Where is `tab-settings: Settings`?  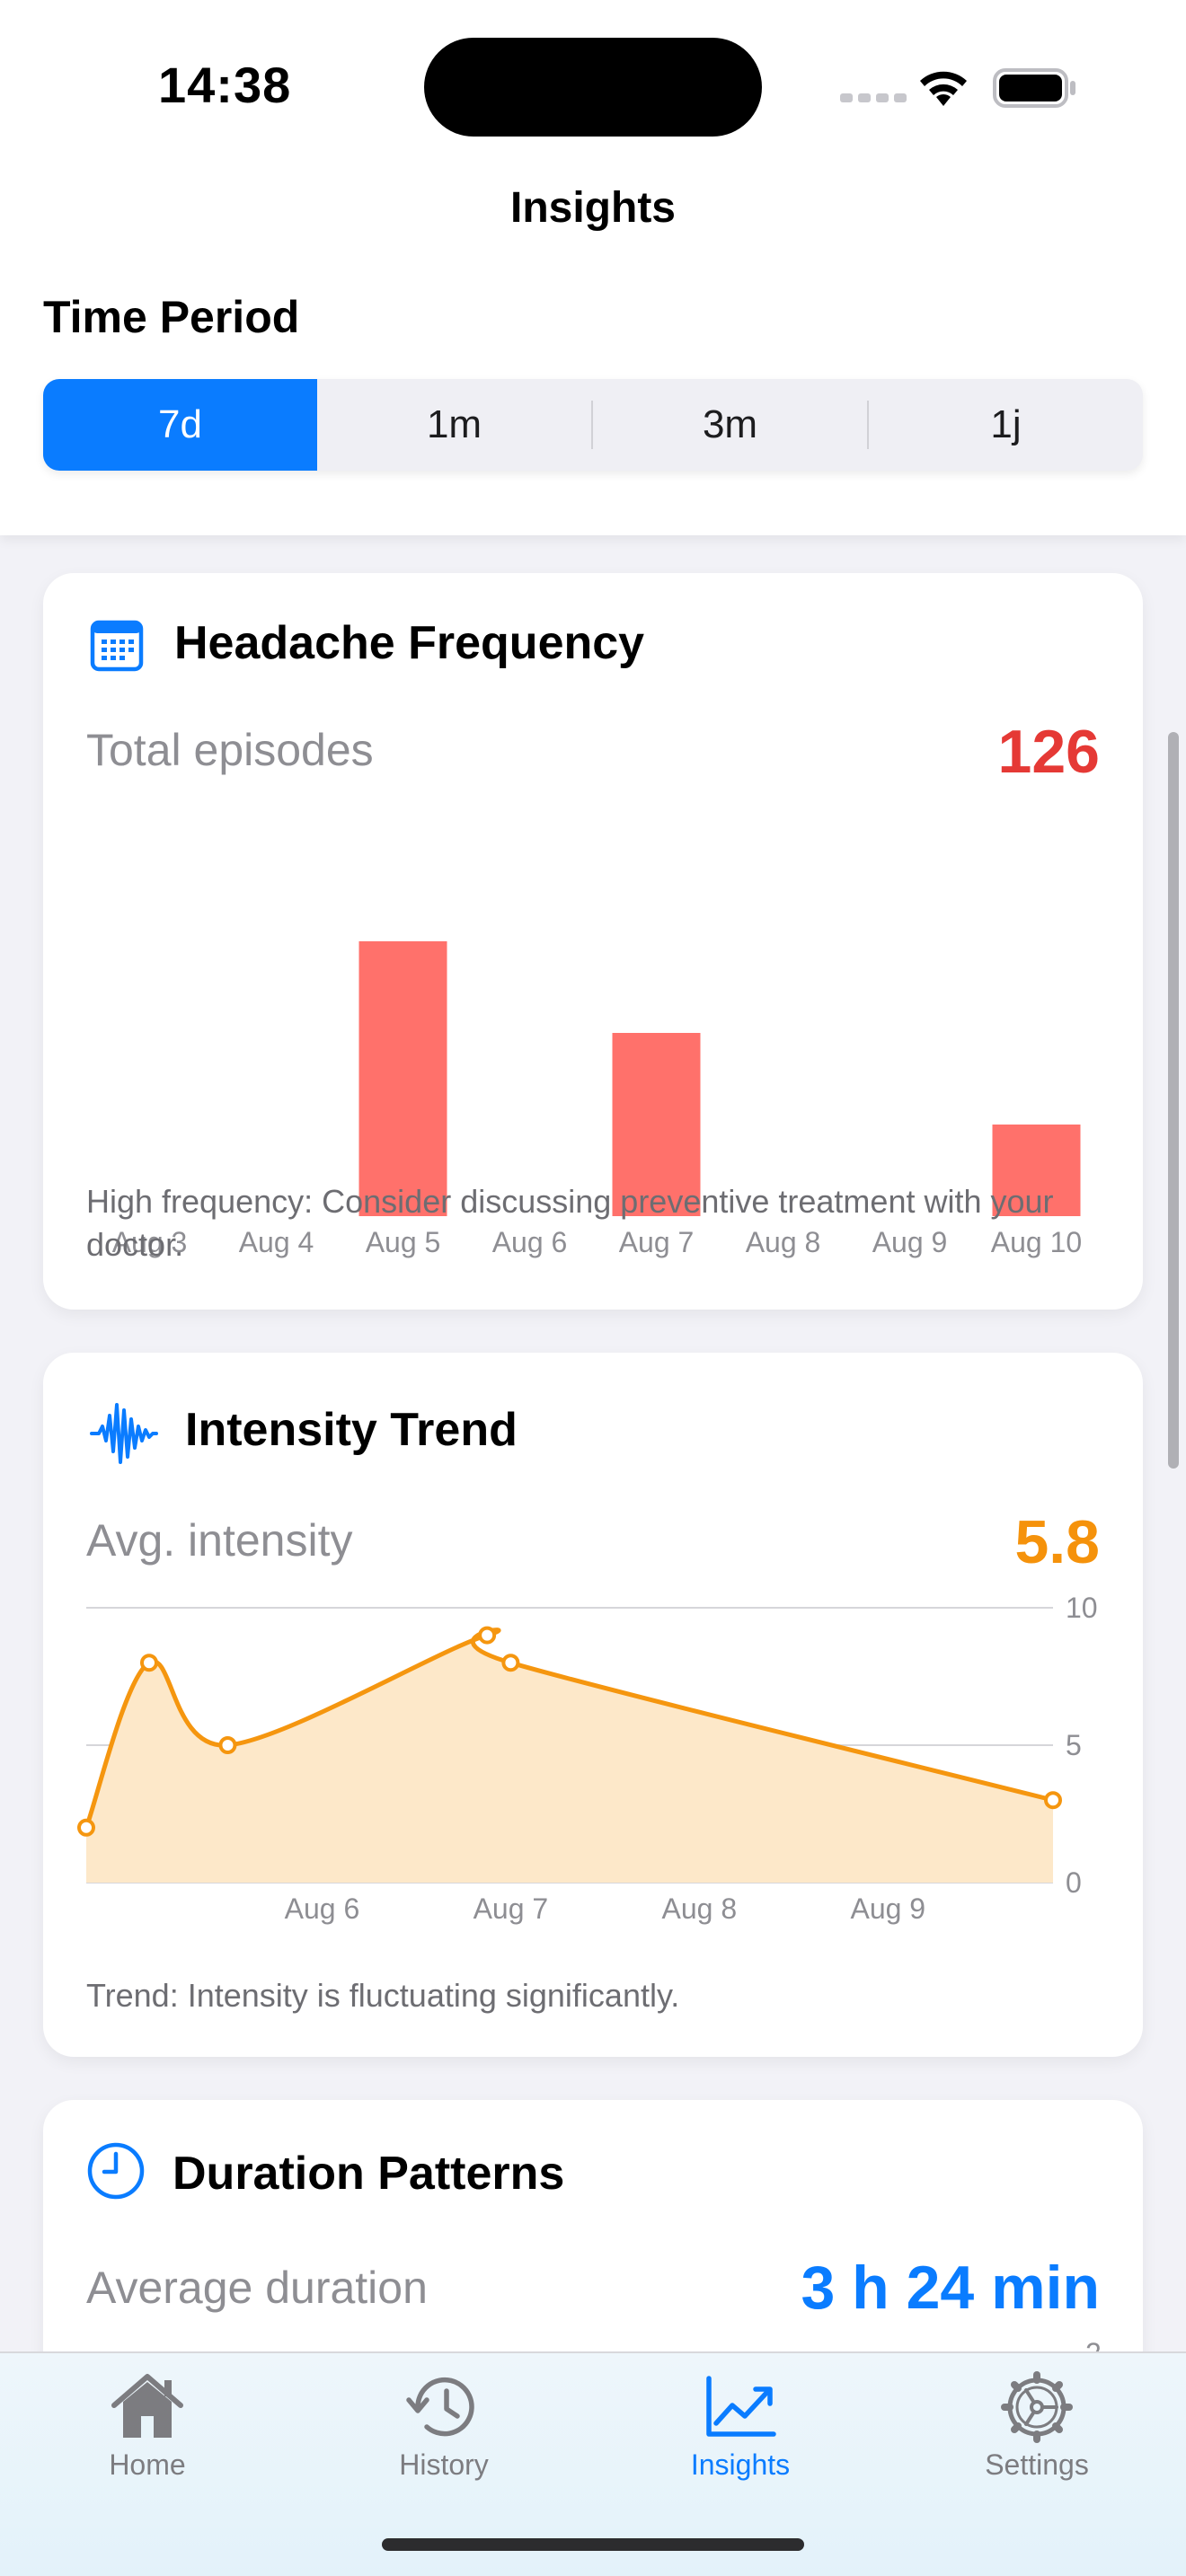
tab-settings: Settings is located at coordinates (1037, 2438).